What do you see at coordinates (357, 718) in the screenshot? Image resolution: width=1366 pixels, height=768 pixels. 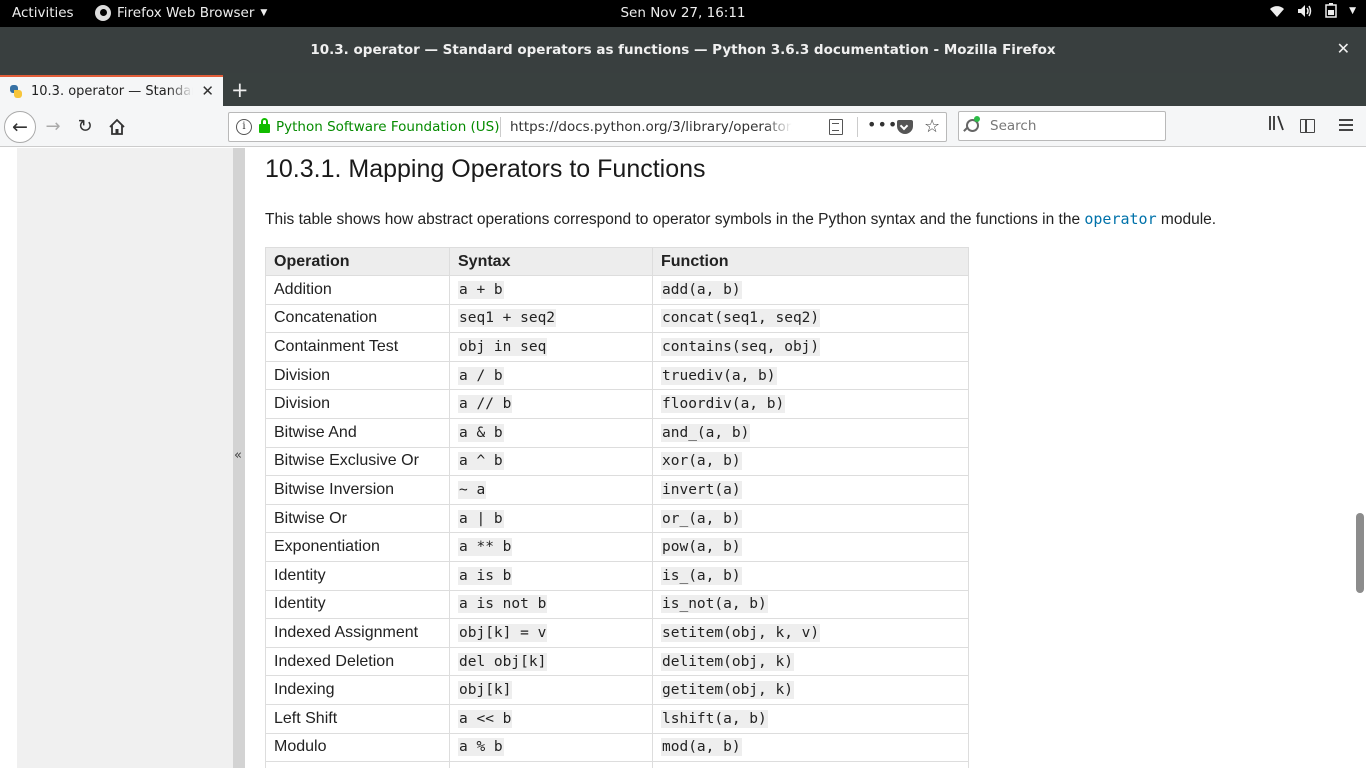 I see `operation-cell: Left Shift` at bounding box center [357, 718].